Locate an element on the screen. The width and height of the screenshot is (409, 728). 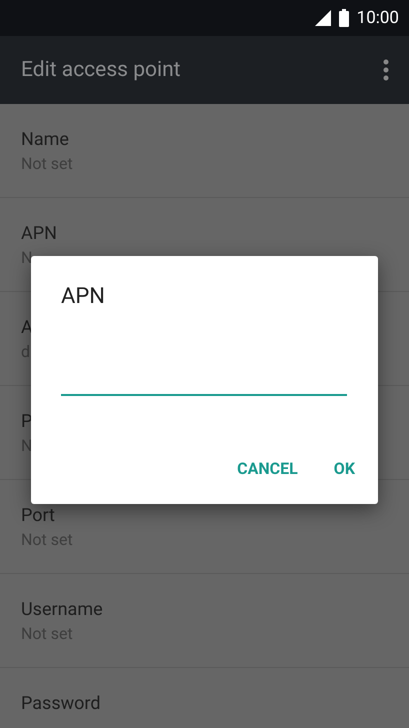
setting-title: Username is located at coordinates (62, 610).